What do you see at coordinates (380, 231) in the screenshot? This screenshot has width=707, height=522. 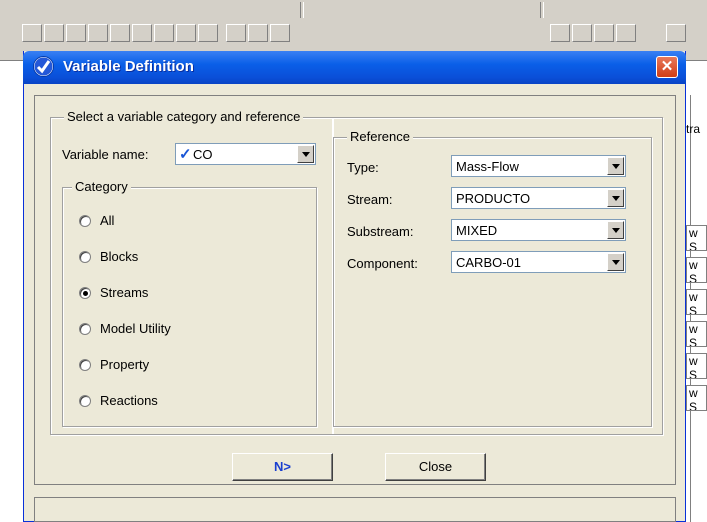 I see `substream-label: Substream:` at bounding box center [380, 231].